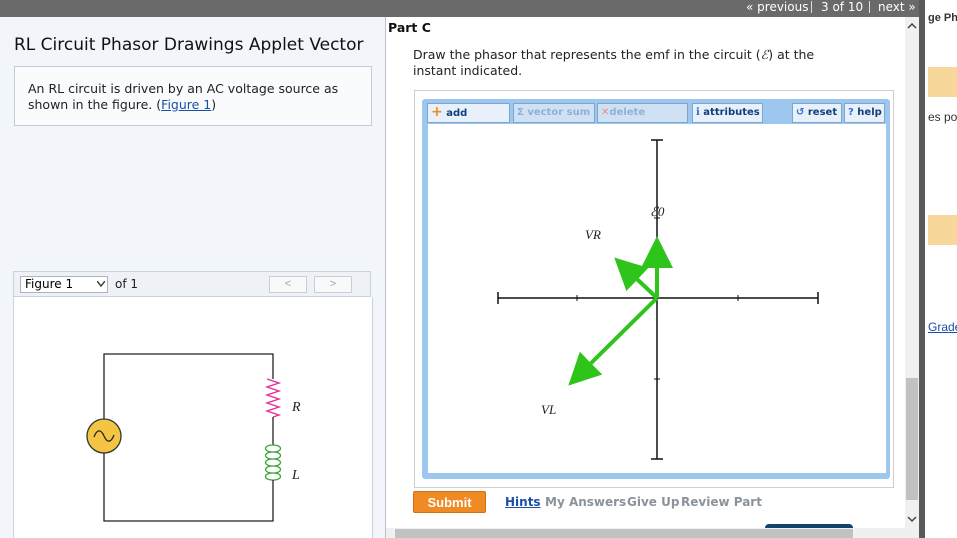  I want to click on circuit-wire-top, so click(188, 388).